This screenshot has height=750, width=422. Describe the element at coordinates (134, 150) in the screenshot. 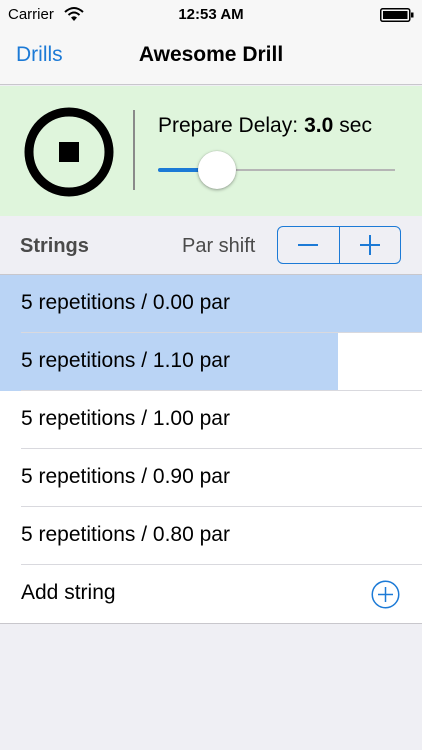

I see `panel-divider` at that location.